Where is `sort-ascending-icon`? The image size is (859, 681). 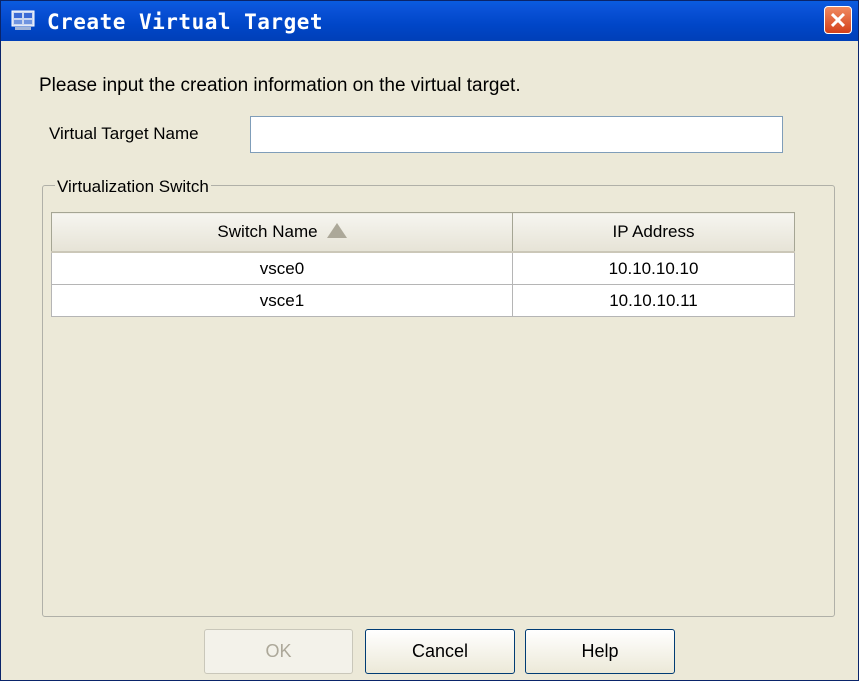 sort-ascending-icon is located at coordinates (336, 230).